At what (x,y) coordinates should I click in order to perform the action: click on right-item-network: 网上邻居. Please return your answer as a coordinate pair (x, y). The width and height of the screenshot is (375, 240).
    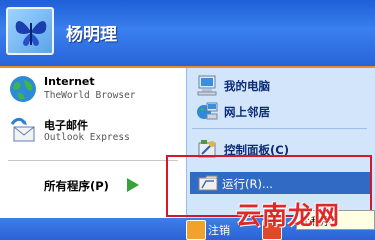
    Looking at the image, I should click on (281, 112).